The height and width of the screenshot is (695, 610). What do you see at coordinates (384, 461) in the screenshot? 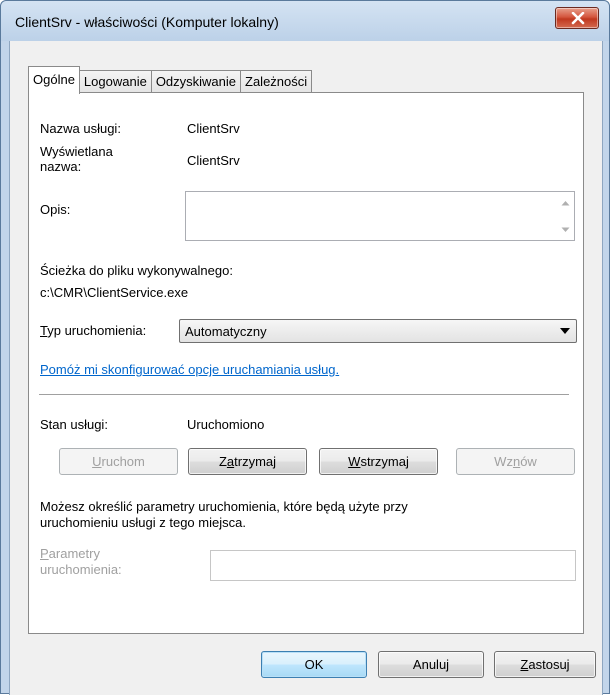
I see `pause-label-post: strzymaj` at bounding box center [384, 461].